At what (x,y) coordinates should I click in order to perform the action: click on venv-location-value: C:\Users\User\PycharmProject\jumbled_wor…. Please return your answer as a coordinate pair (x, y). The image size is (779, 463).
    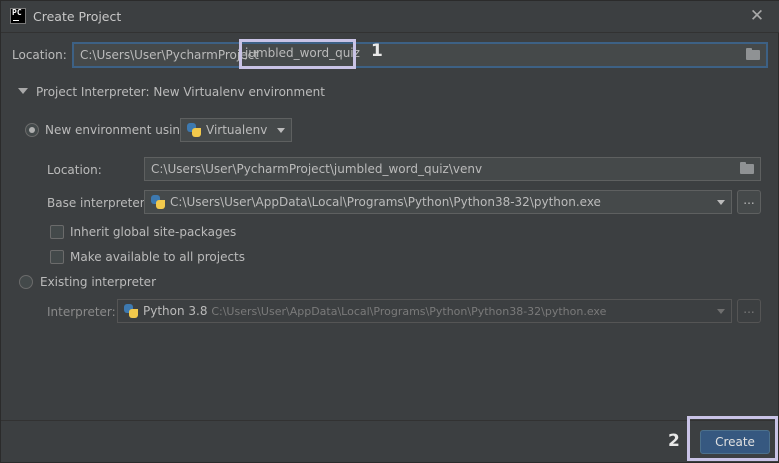
    Looking at the image, I should click on (317, 169).